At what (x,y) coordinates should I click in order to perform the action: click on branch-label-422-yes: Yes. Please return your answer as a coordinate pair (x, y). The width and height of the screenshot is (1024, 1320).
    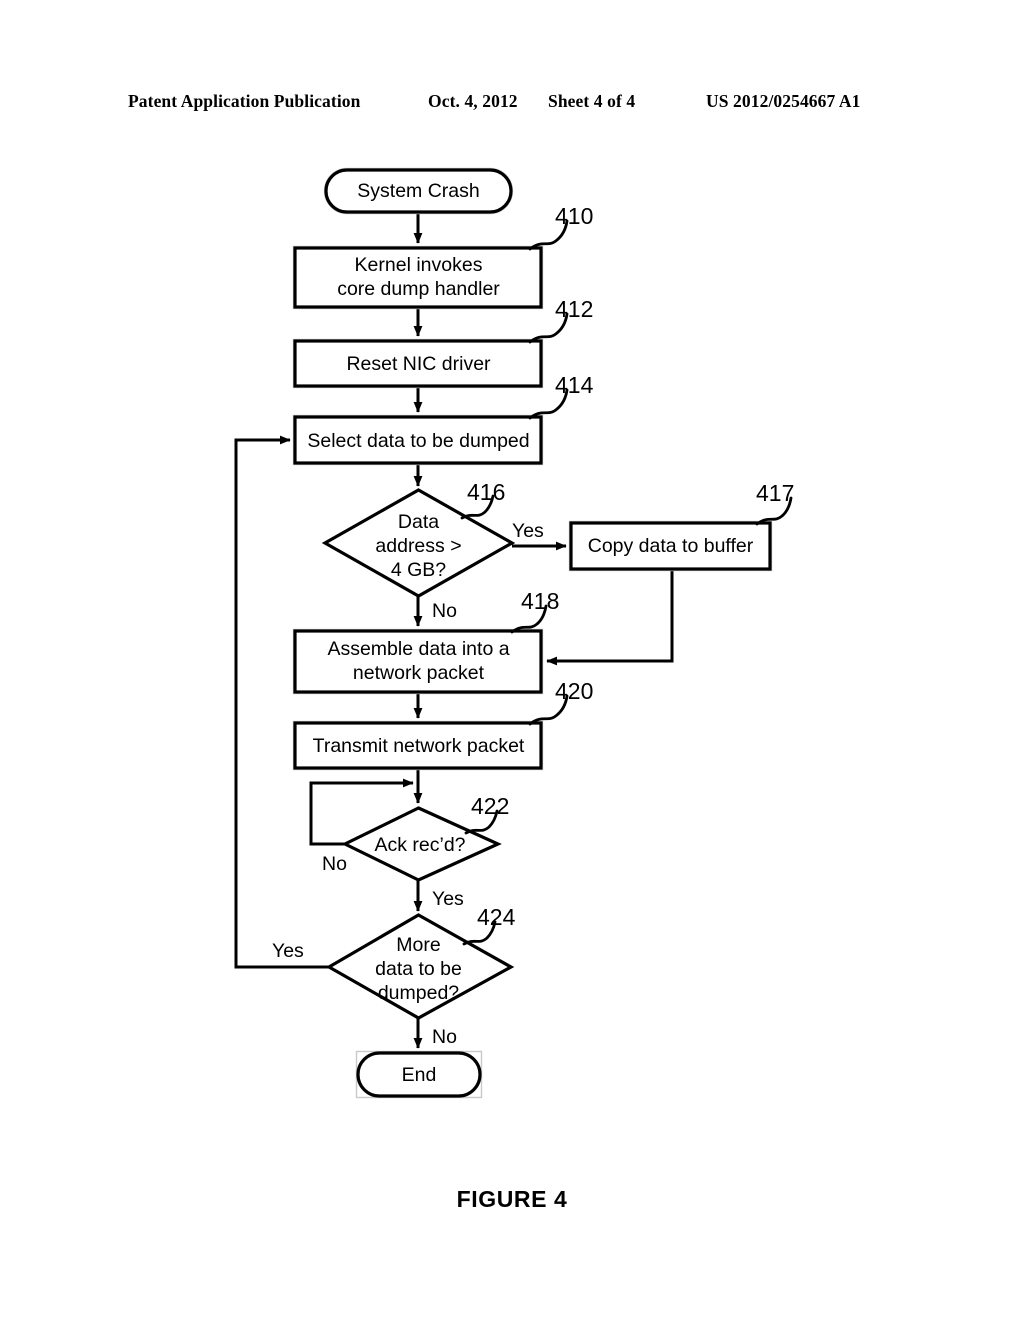
    Looking at the image, I should click on (448, 899).